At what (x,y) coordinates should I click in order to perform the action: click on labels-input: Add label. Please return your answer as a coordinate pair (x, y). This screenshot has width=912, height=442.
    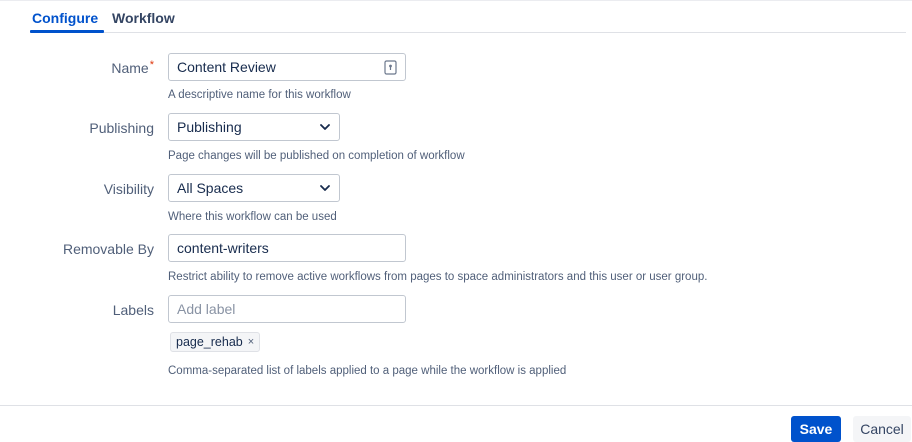
    Looking at the image, I should click on (287, 309).